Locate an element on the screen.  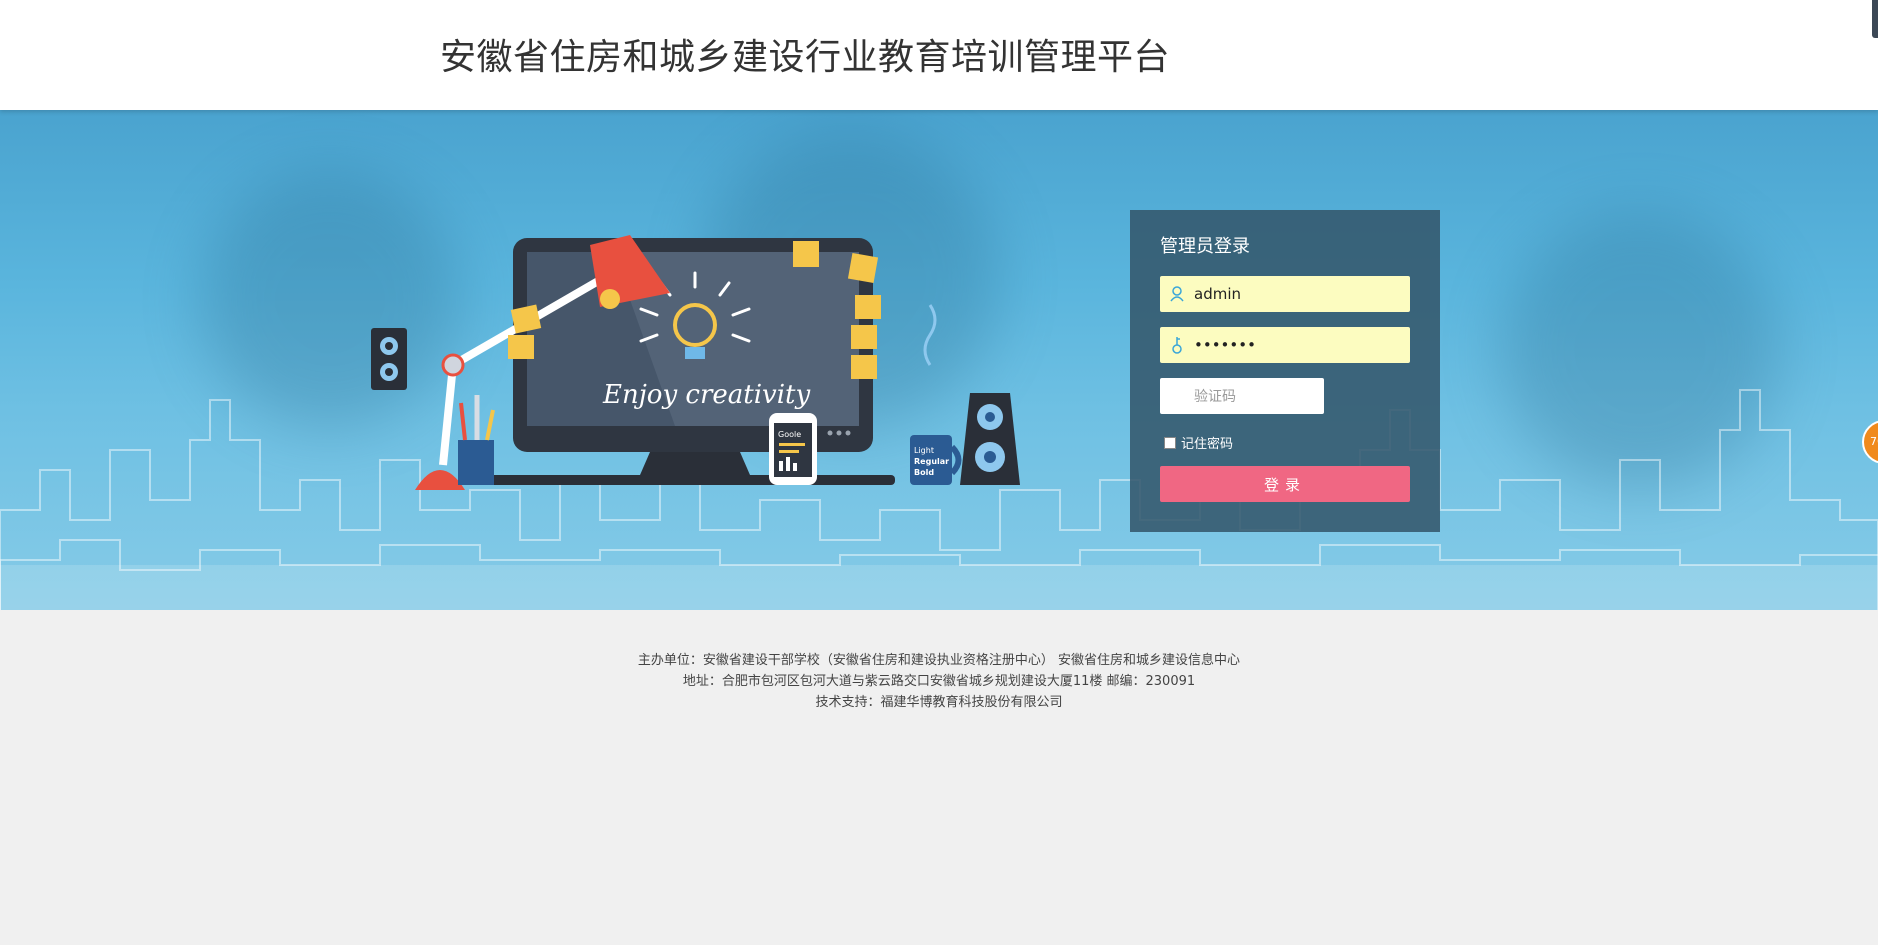
password-field: ••••••• is located at coordinates (1285, 345).